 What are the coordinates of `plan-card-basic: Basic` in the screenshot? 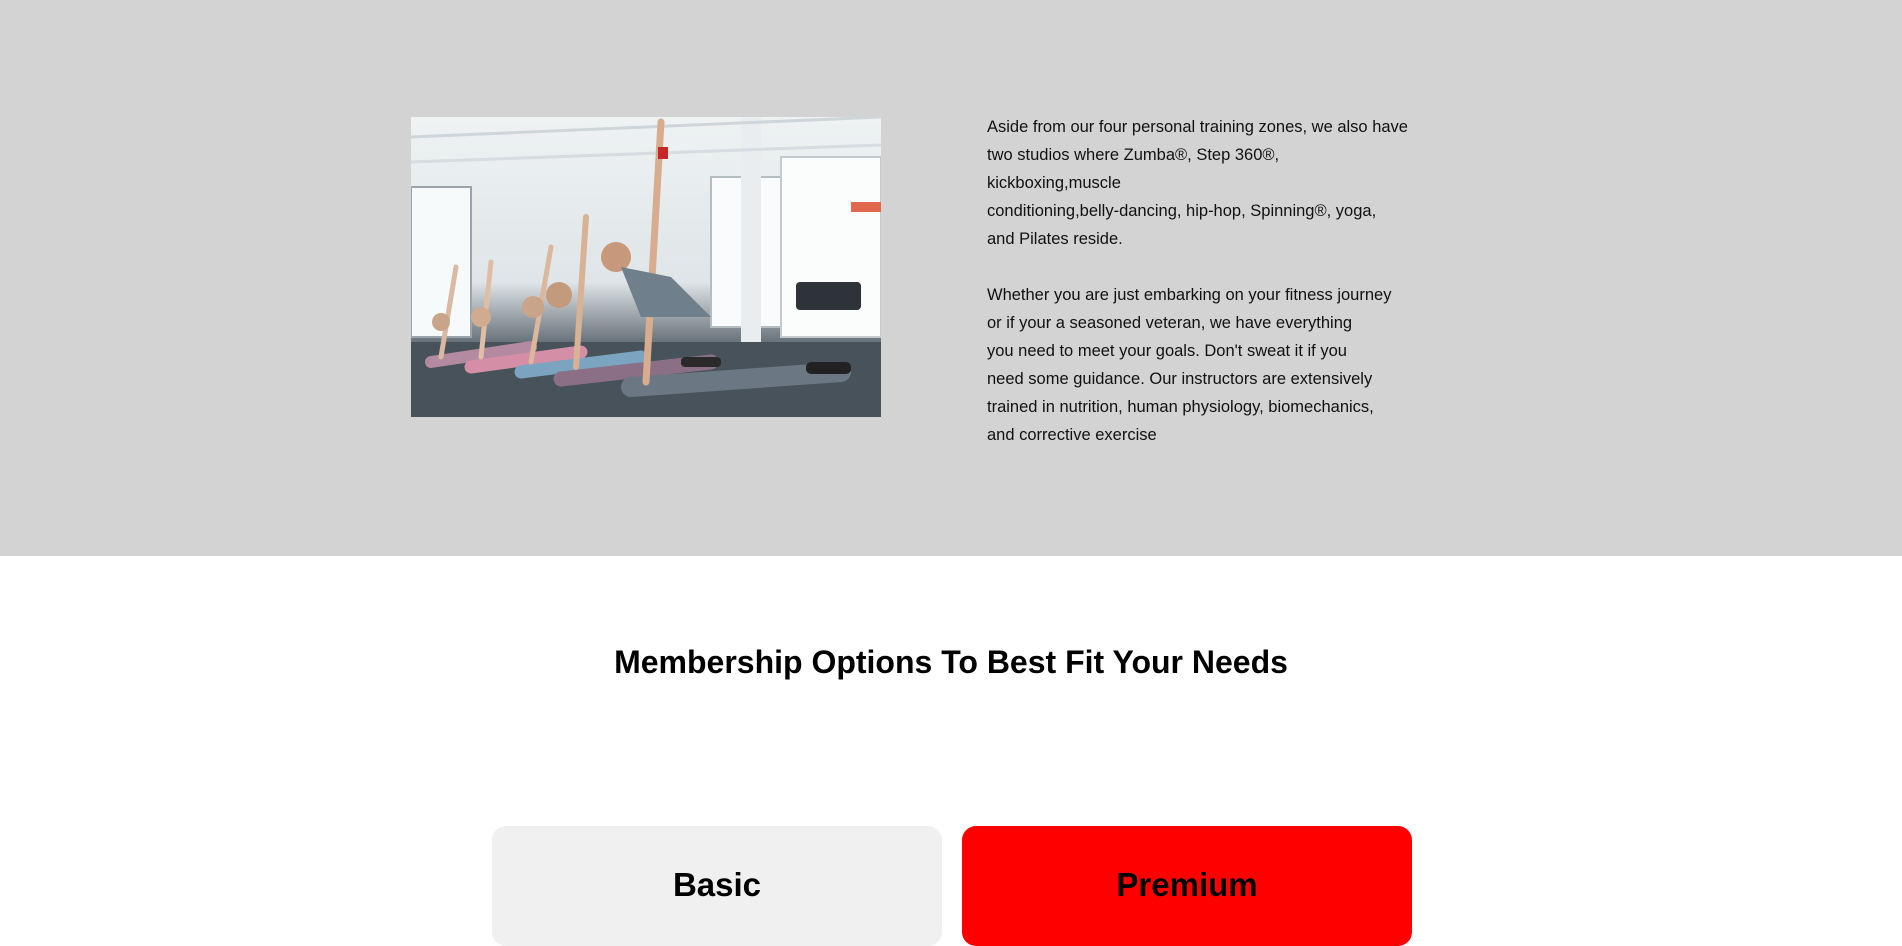 It's located at (717, 886).